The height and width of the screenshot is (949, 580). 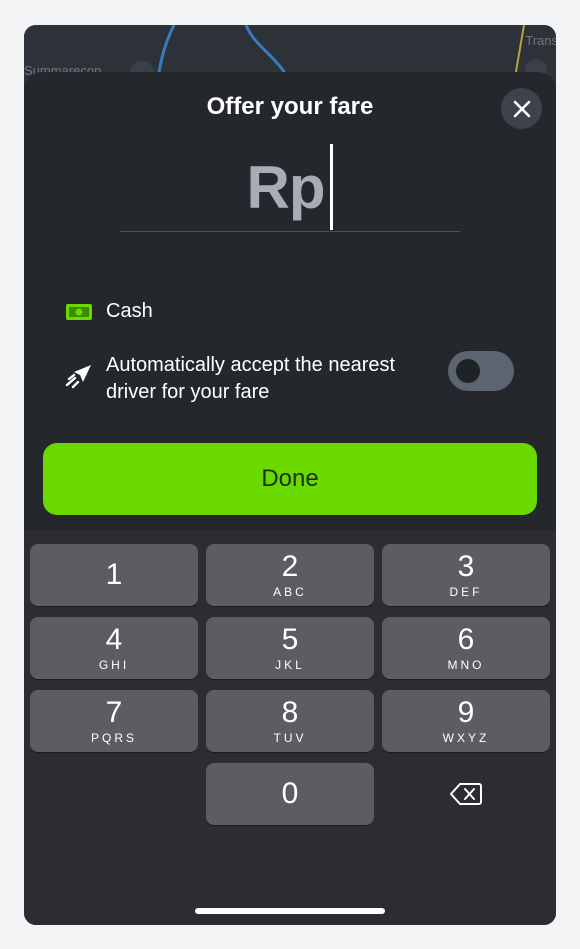 I want to click on key-letters: JKL, so click(x=290, y=665).